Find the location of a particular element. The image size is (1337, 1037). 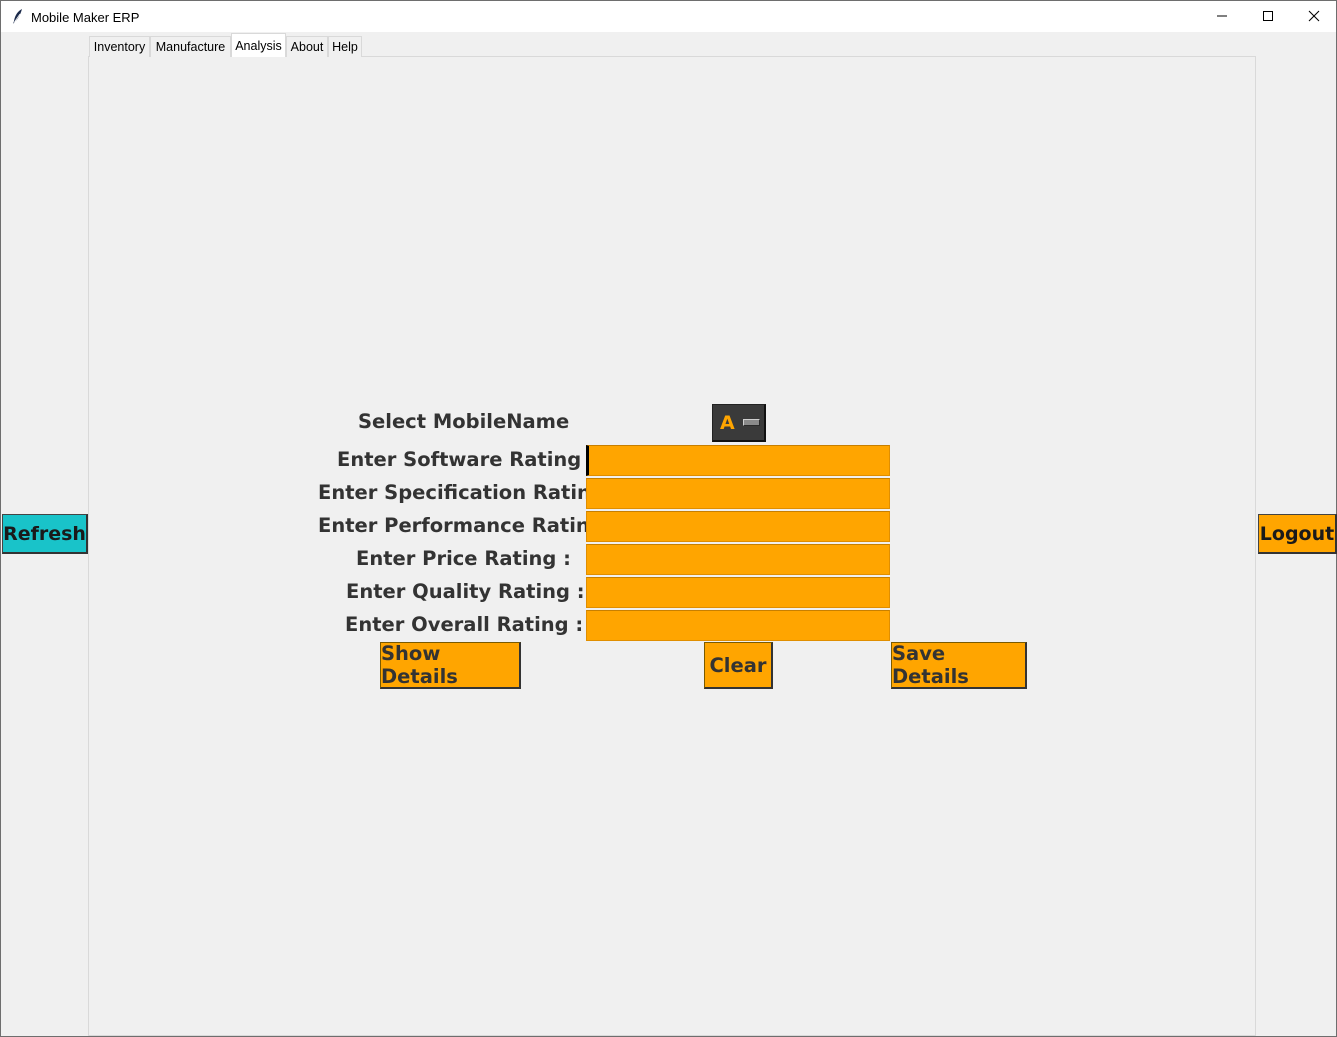

price-rating-label: Enter Price Rating : is located at coordinates (463, 558).